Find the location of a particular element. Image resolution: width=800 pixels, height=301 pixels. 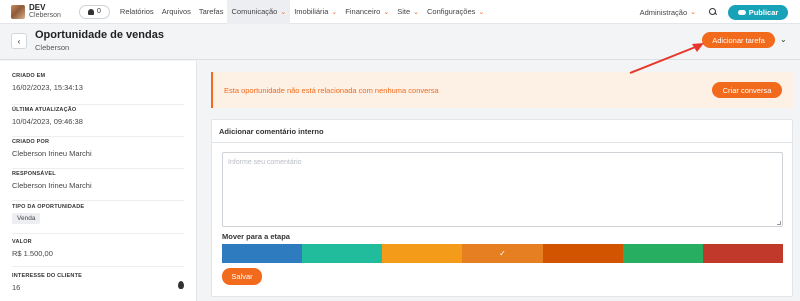

publish-button: Publicar is located at coordinates (758, 12).